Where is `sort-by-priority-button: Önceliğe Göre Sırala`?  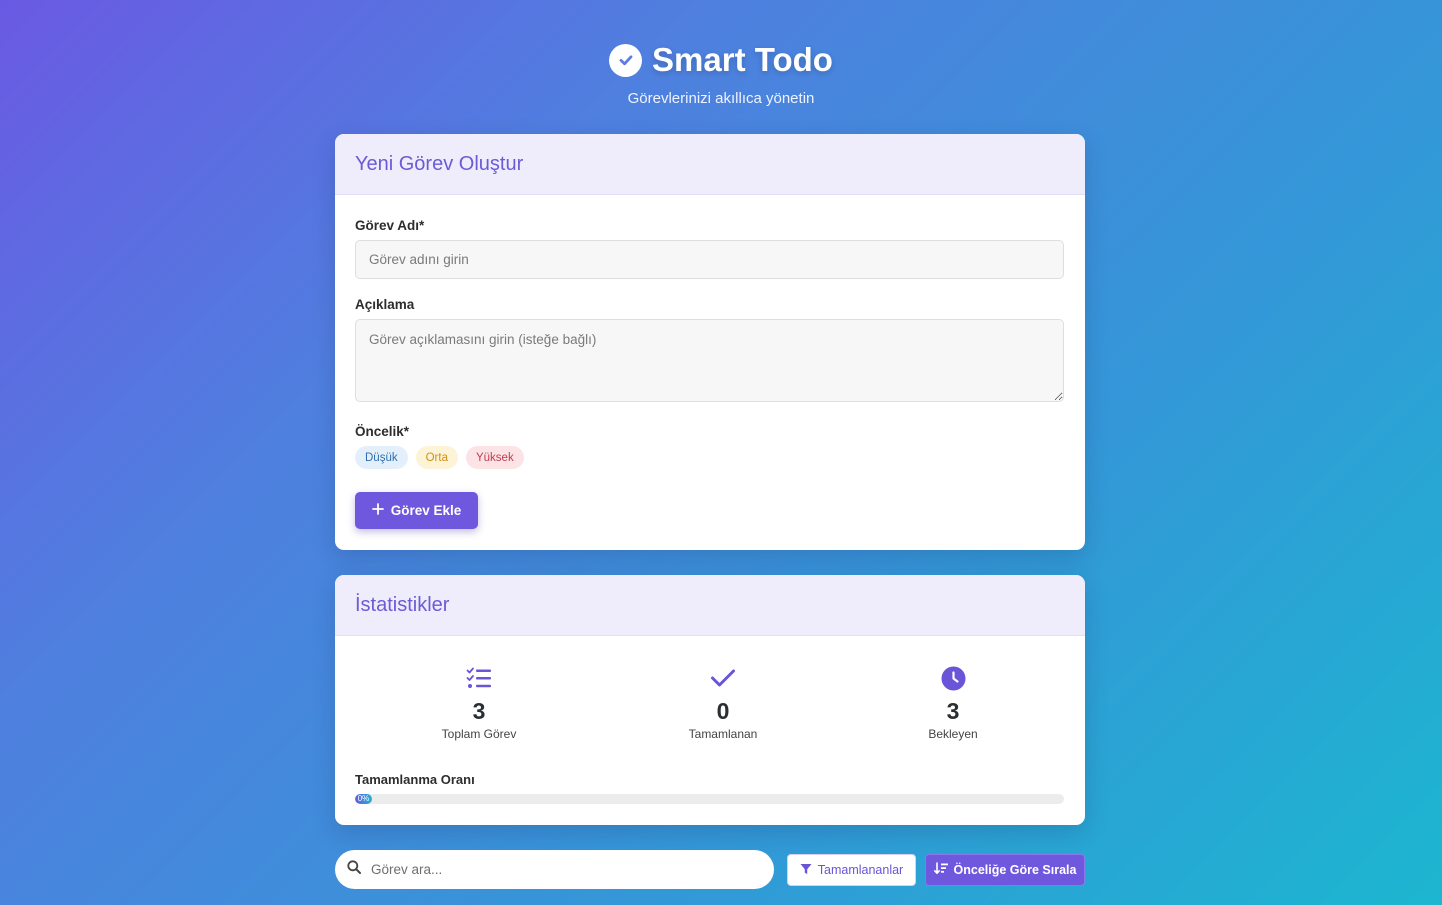
sort-by-priority-button: Önceliğe Göre Sırala is located at coordinates (1005, 870).